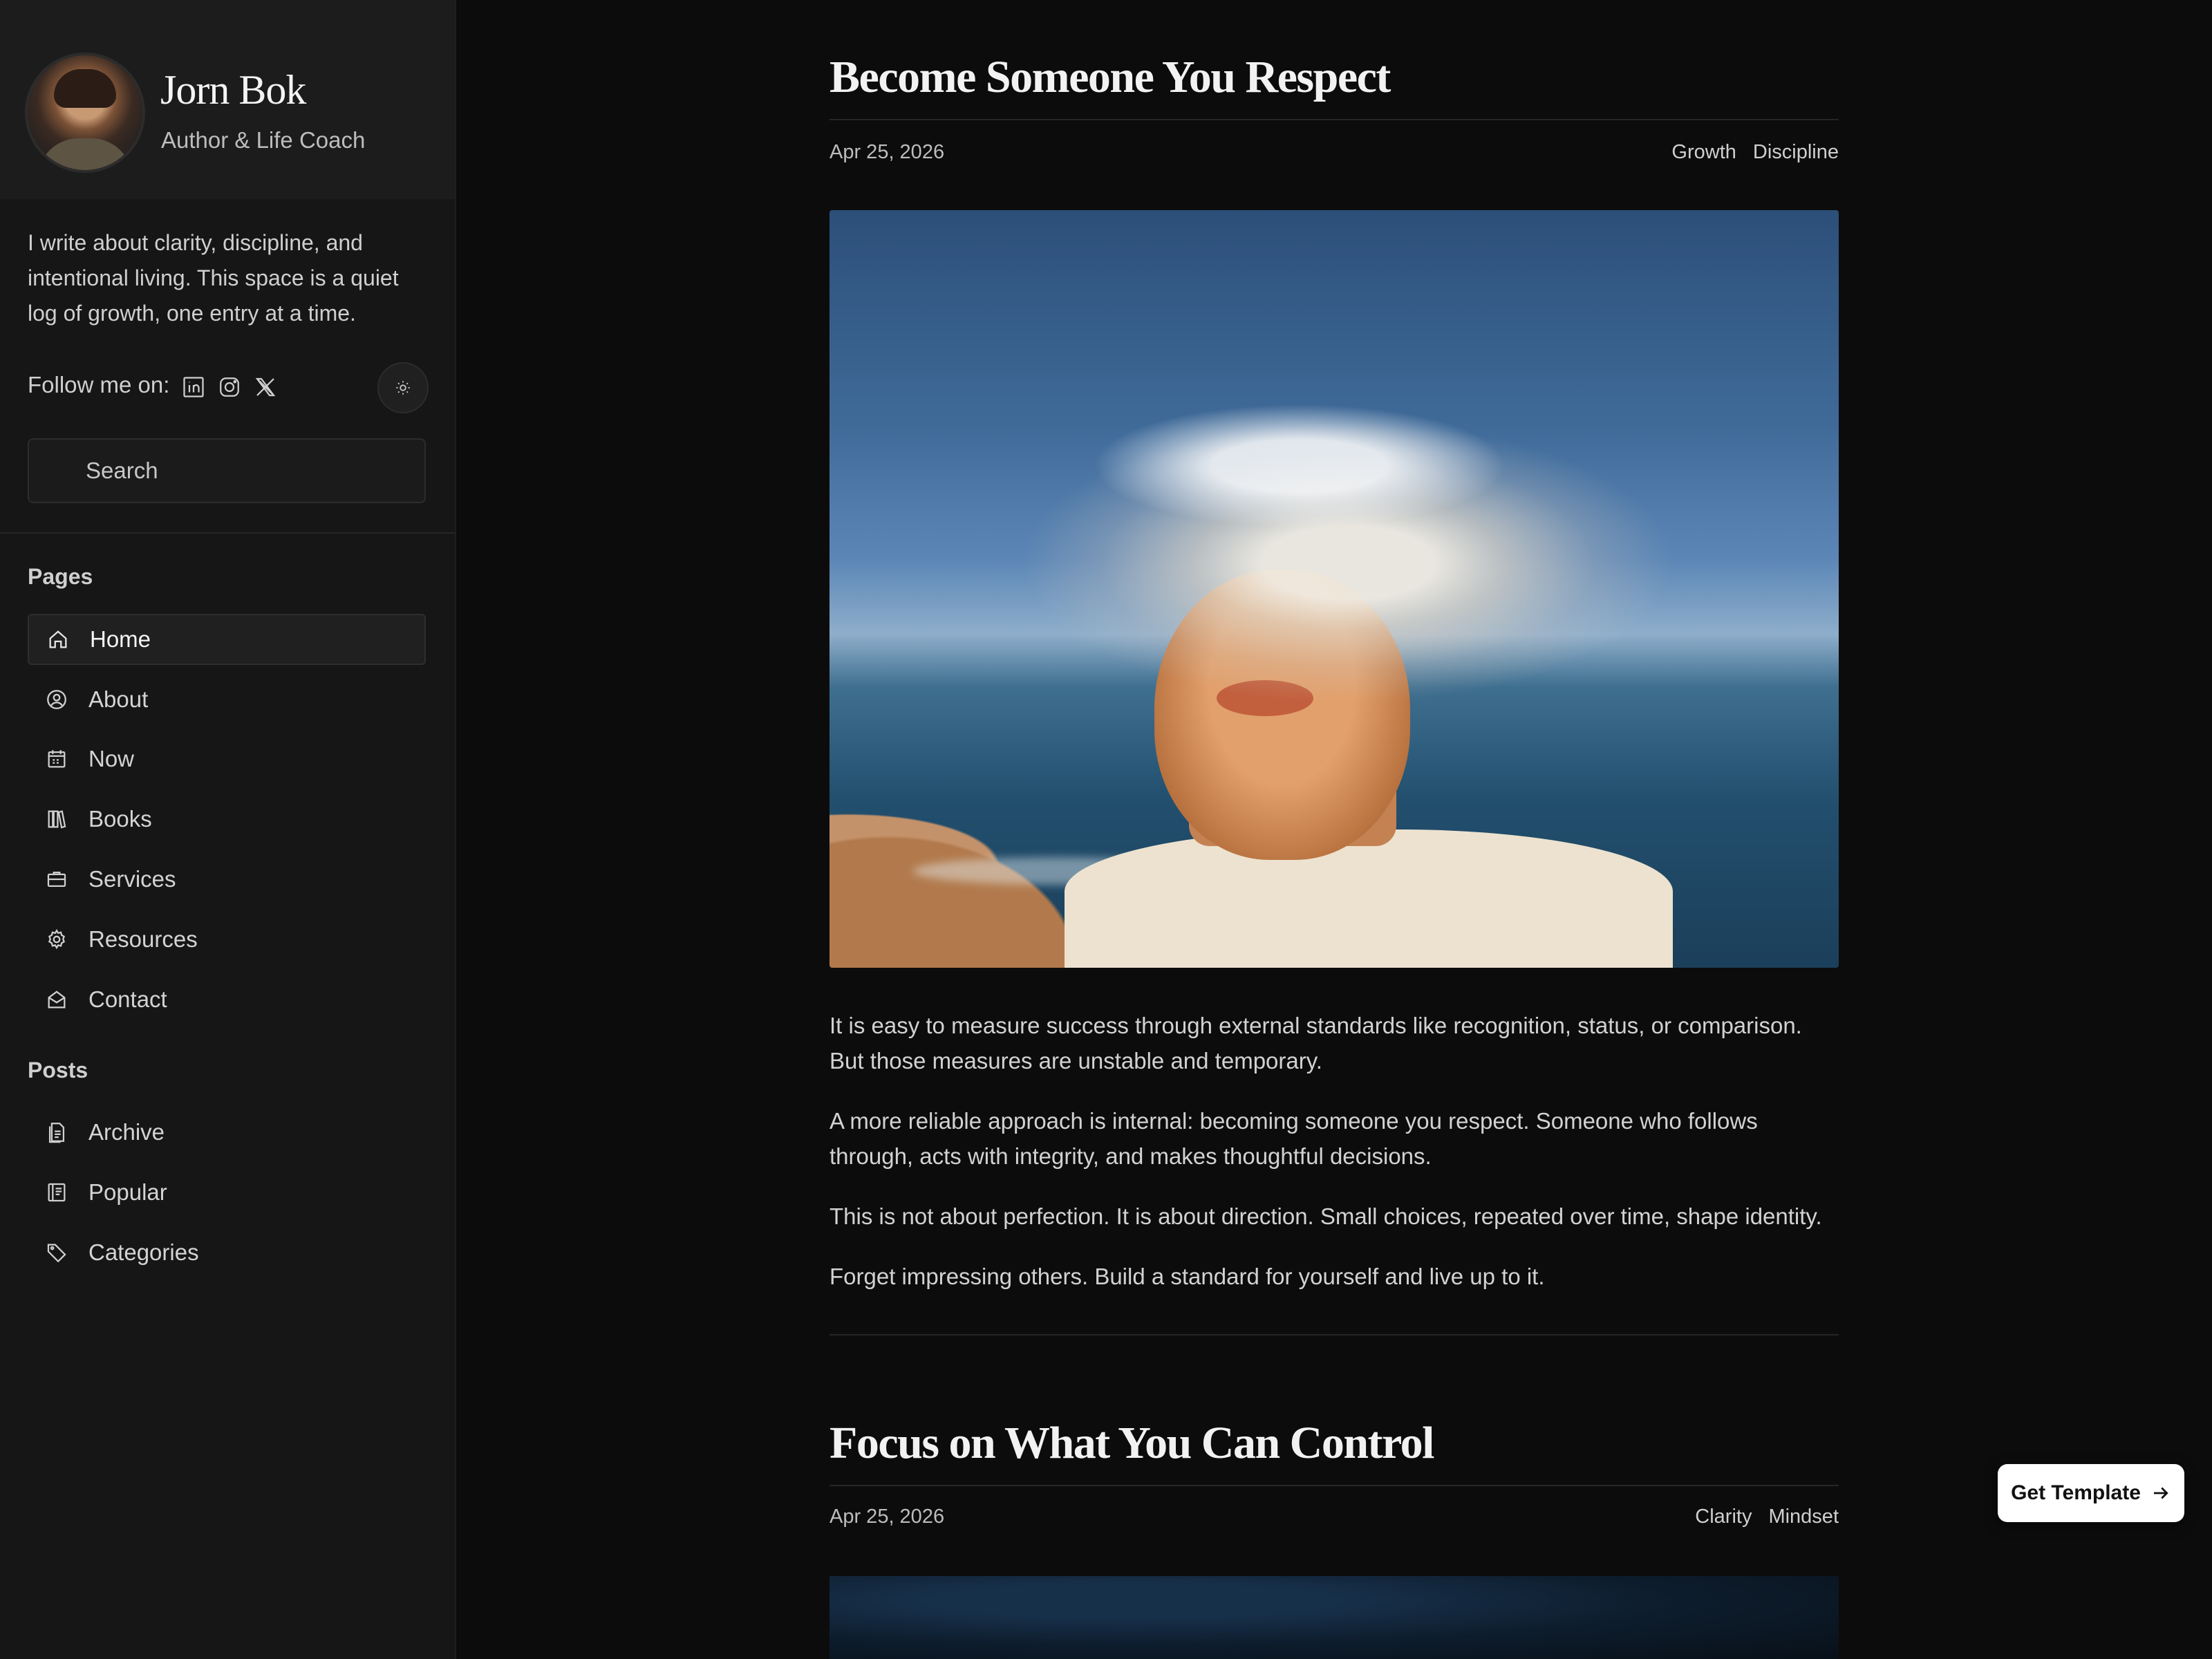 The image size is (2212, 1659). I want to click on nav-item-categories: Categories, so click(227, 1252).